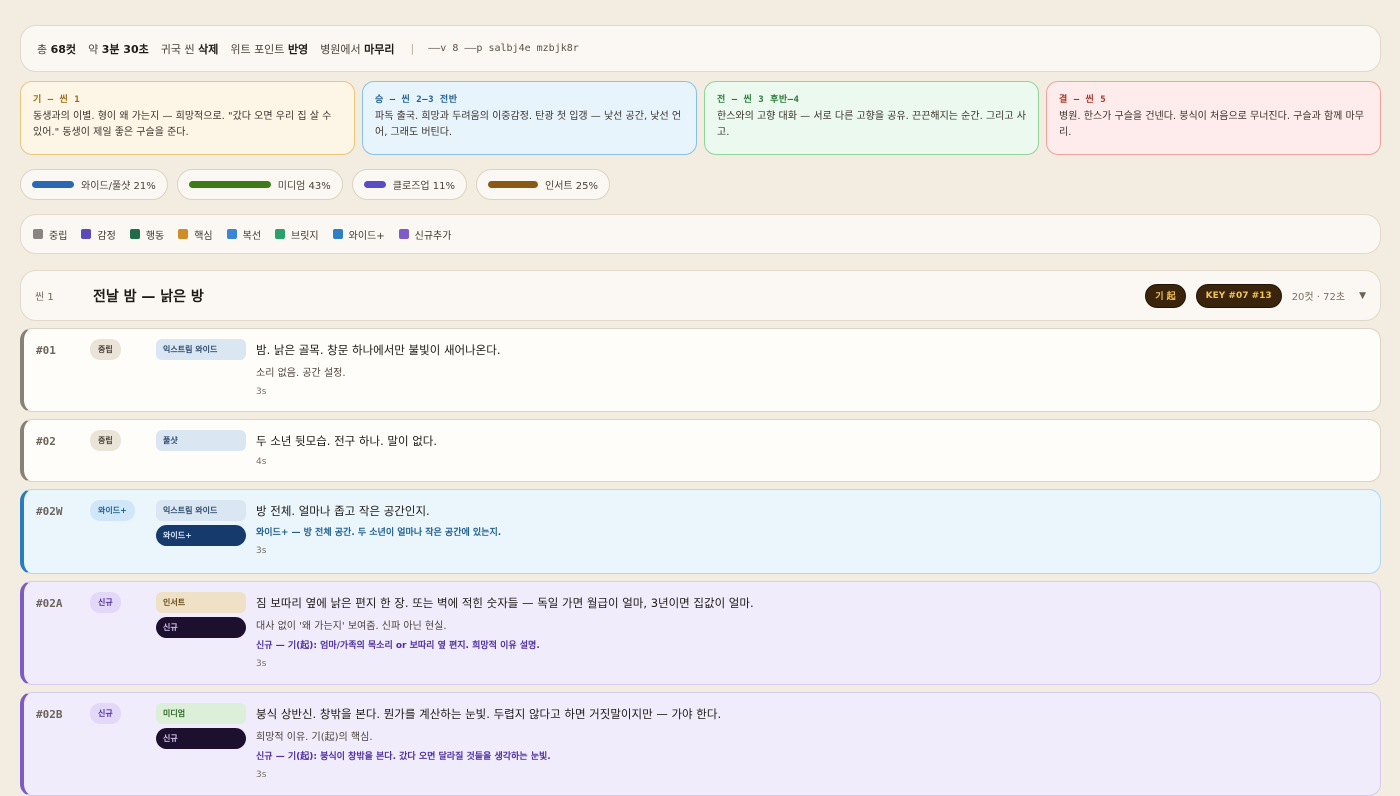 The width and height of the screenshot is (1400, 796). What do you see at coordinates (177, 49) in the screenshot?
I see `return-prefix: 귀국 씬` at bounding box center [177, 49].